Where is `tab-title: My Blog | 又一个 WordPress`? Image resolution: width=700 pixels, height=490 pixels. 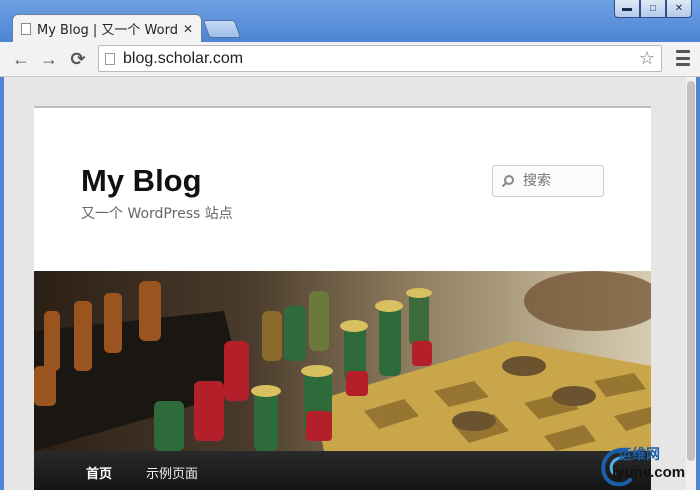
tab-title: My Blog | 又一个 WordPress is located at coordinates (108, 30).